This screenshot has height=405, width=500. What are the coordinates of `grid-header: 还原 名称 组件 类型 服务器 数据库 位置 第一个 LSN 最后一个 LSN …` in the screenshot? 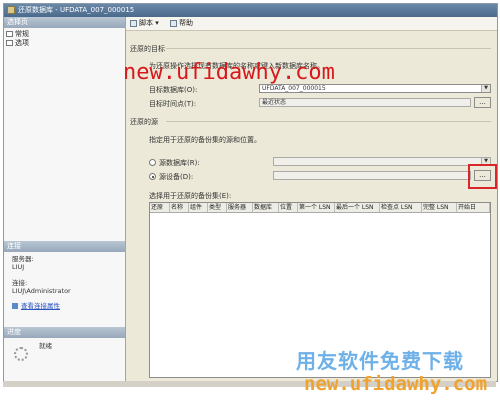 It's located at (320, 208).